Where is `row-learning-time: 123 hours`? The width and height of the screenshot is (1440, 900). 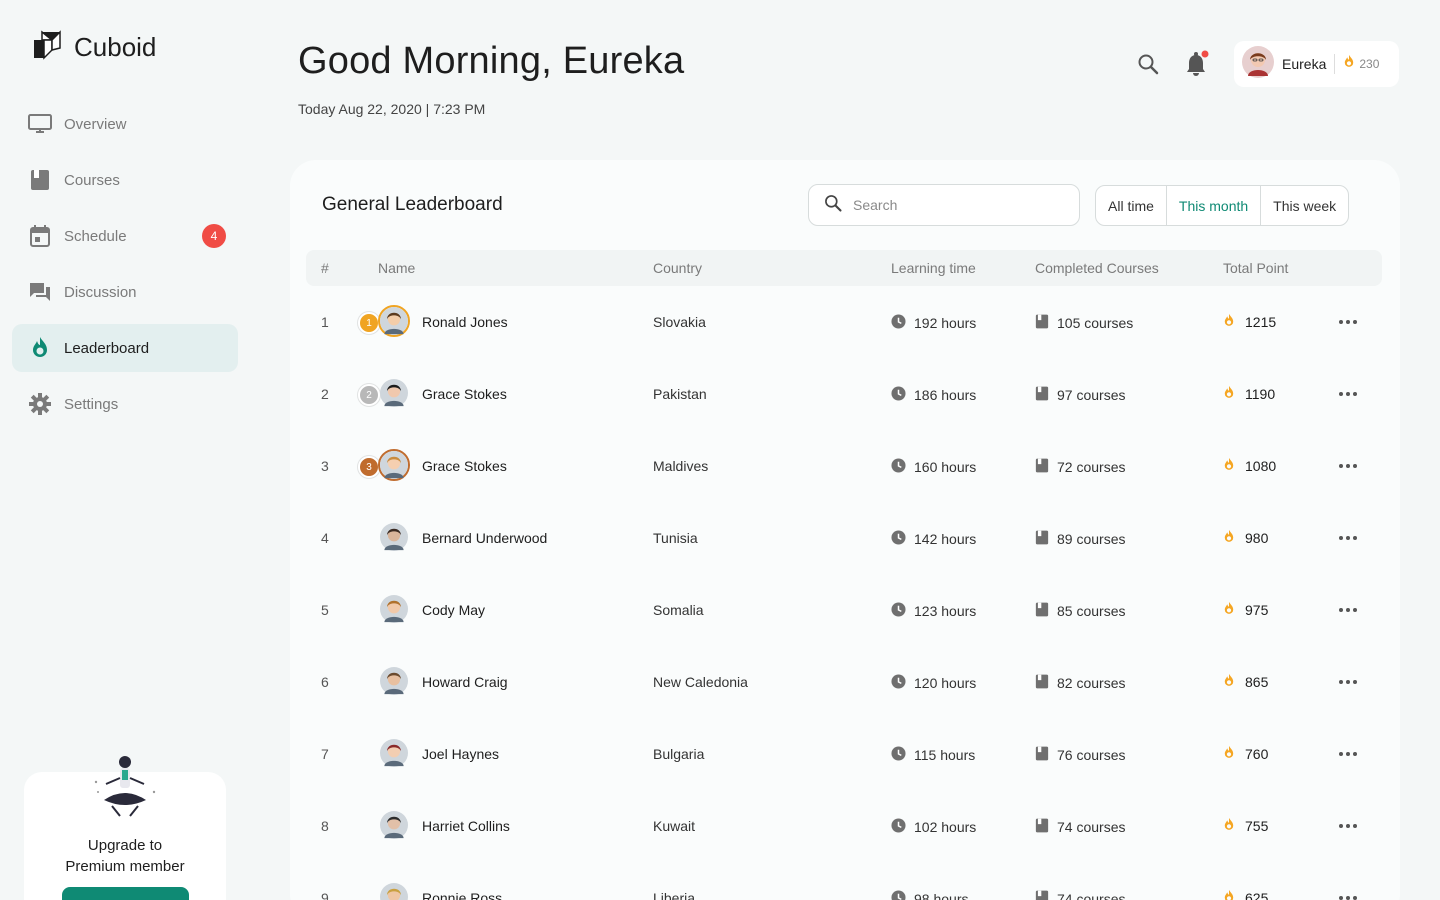
row-learning-time: 123 hours is located at coordinates (933, 611).